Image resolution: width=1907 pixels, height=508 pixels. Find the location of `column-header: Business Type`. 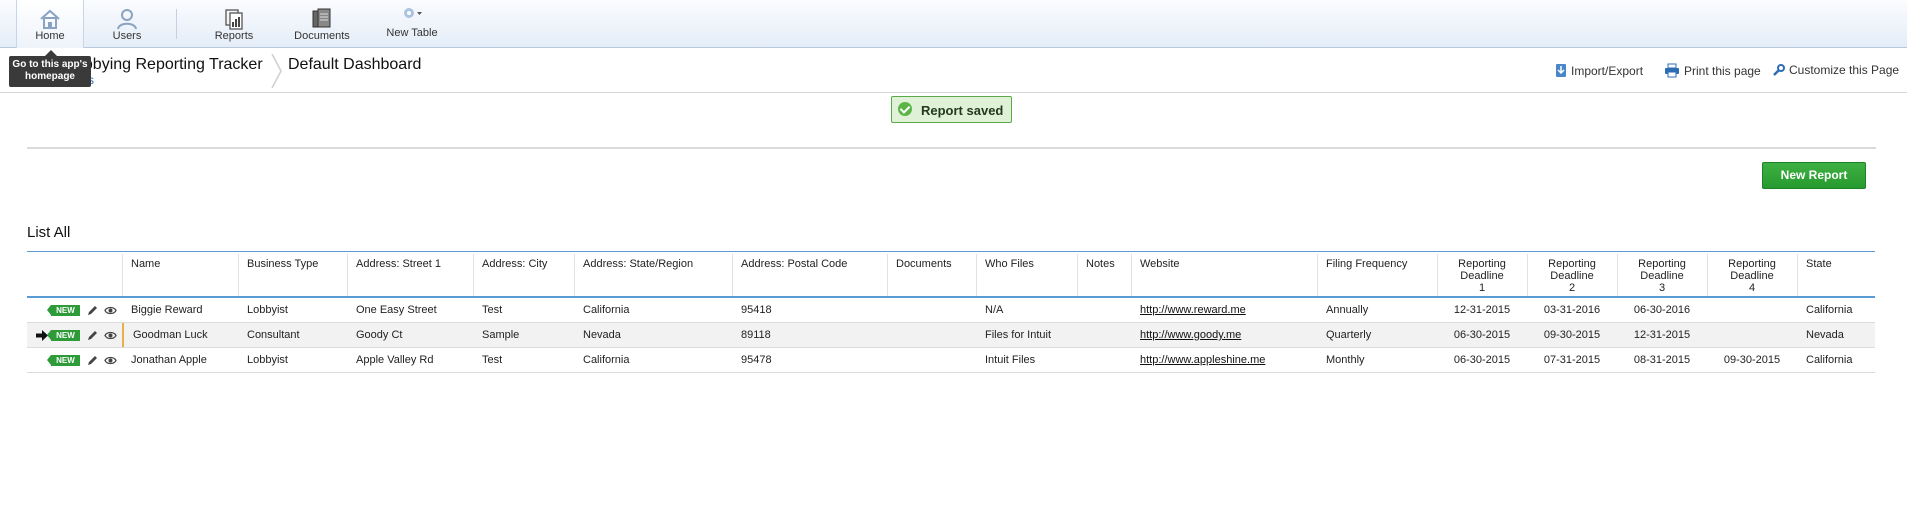

column-header: Business Type is located at coordinates (282, 264).